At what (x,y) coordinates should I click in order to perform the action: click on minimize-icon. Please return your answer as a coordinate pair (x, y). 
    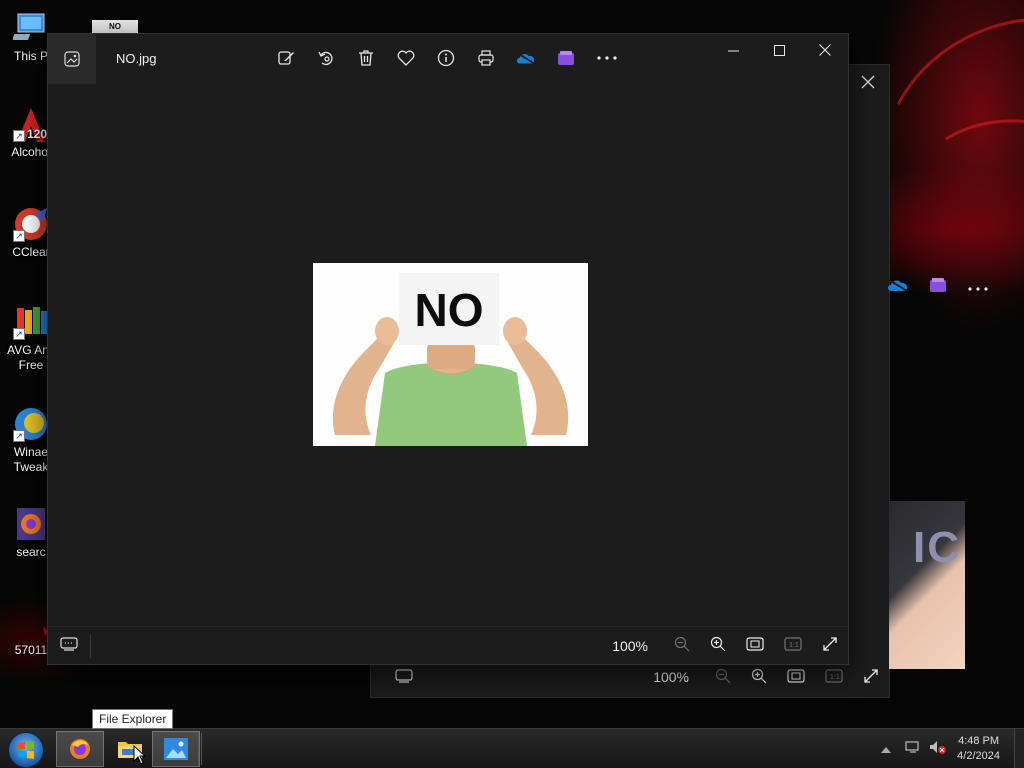
    Looking at the image, I should click on (733, 50).